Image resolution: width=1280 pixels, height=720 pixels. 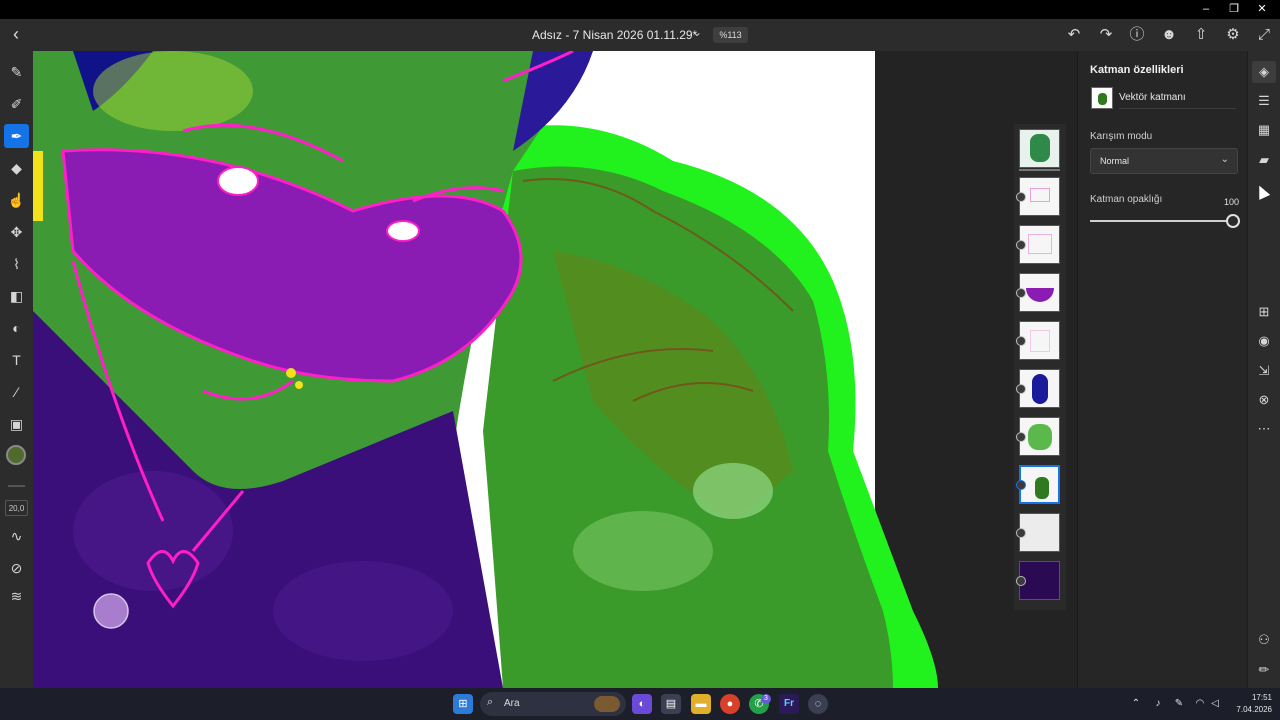 What do you see at coordinates (701, 704) in the screenshot?
I see `file-explorer-icon: ▬` at bounding box center [701, 704].